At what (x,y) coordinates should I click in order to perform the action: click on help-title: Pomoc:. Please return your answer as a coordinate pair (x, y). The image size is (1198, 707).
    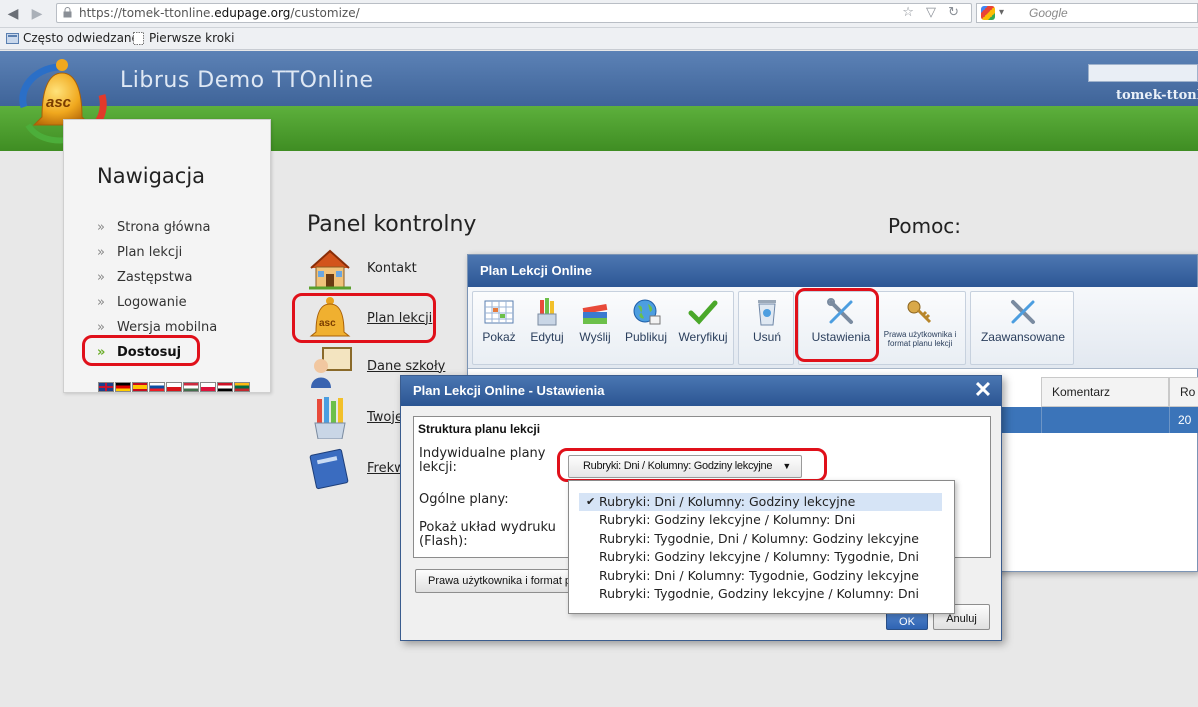
    Looking at the image, I should click on (925, 226).